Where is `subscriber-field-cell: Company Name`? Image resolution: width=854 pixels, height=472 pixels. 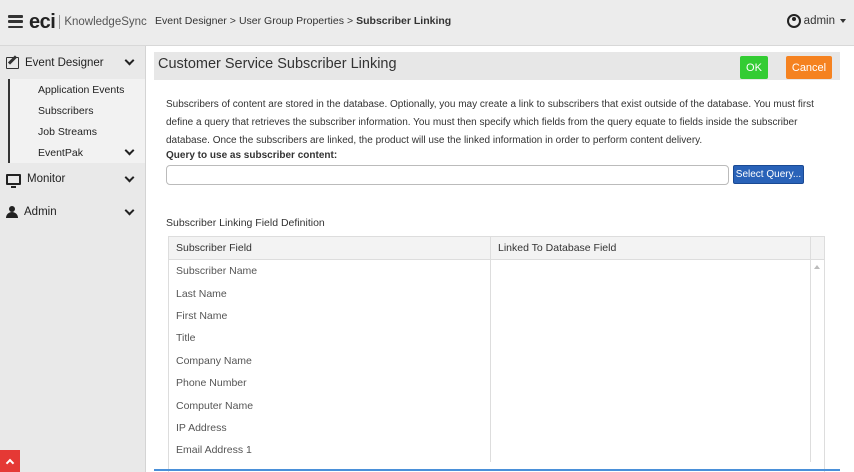 subscriber-field-cell: Company Name is located at coordinates (330, 360).